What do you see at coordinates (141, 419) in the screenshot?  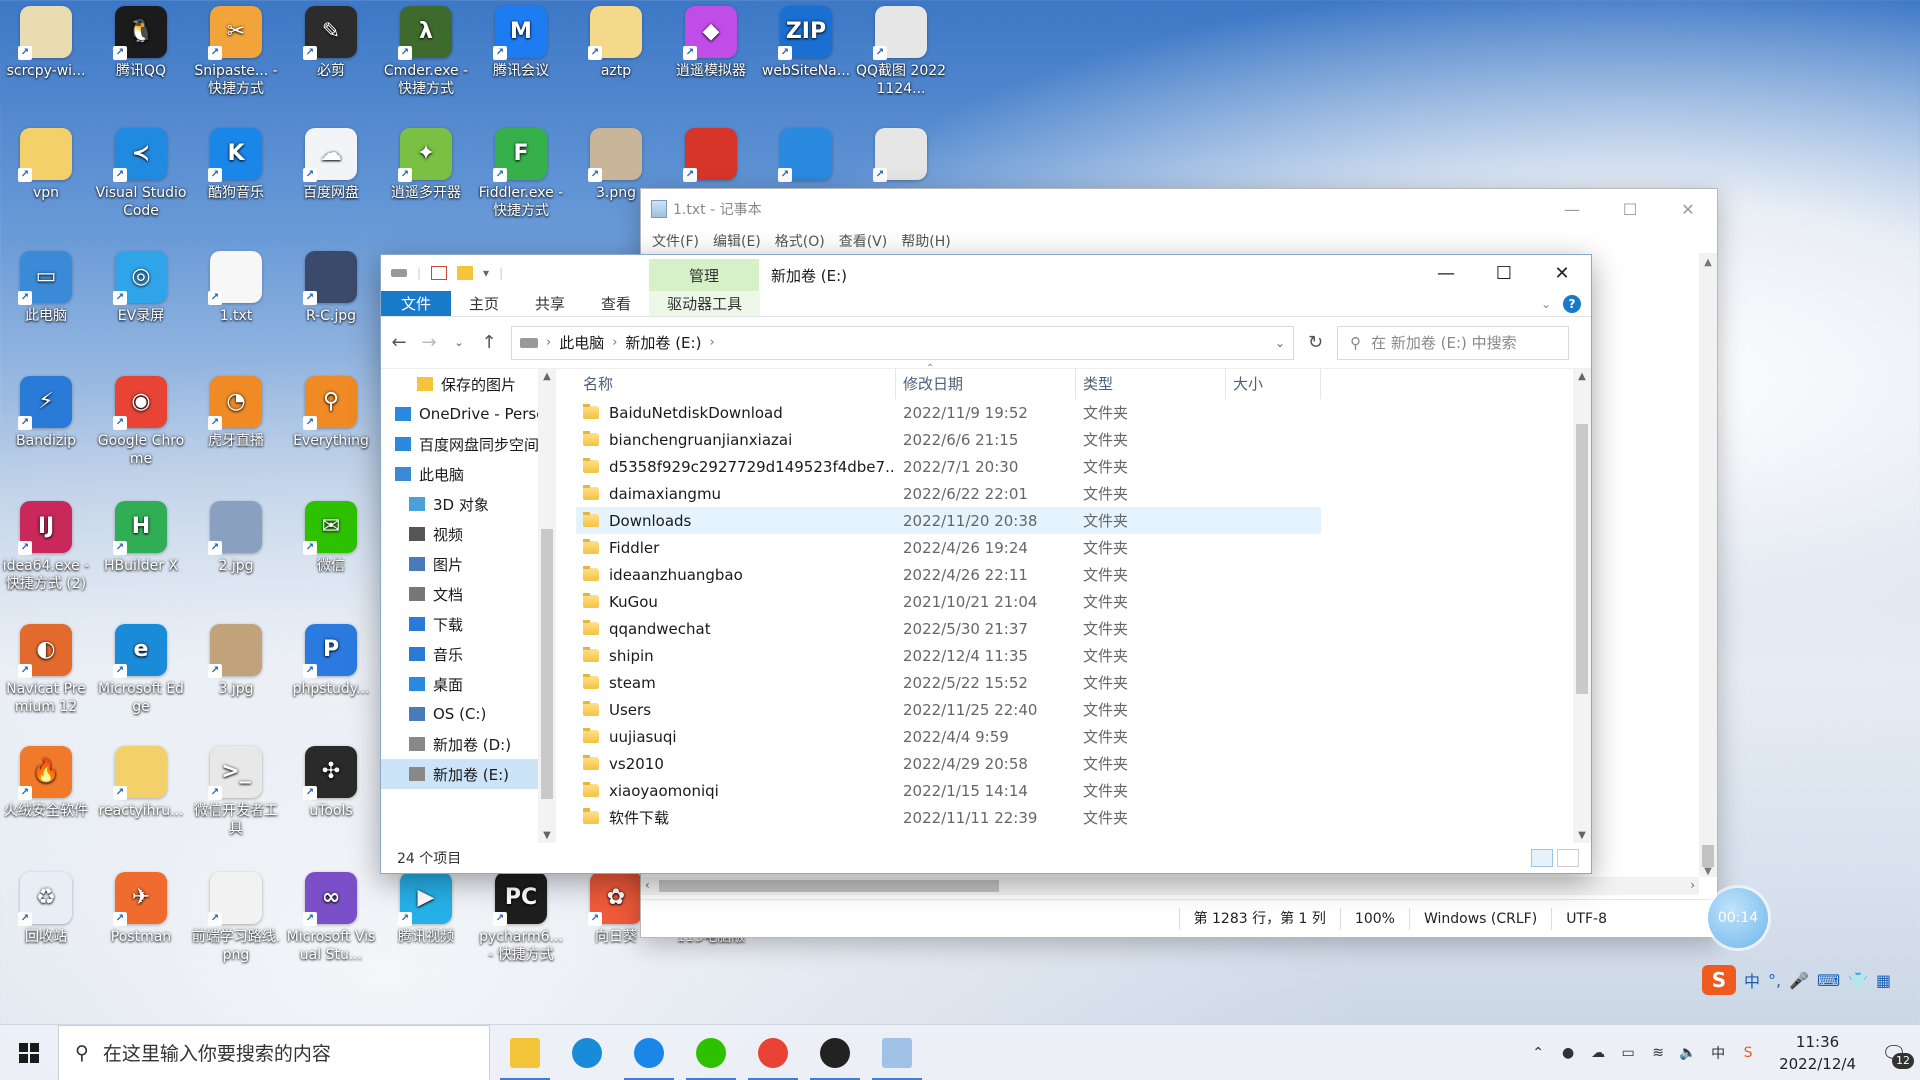 I see `desktop-icon: ◉Google Chrome` at bounding box center [141, 419].